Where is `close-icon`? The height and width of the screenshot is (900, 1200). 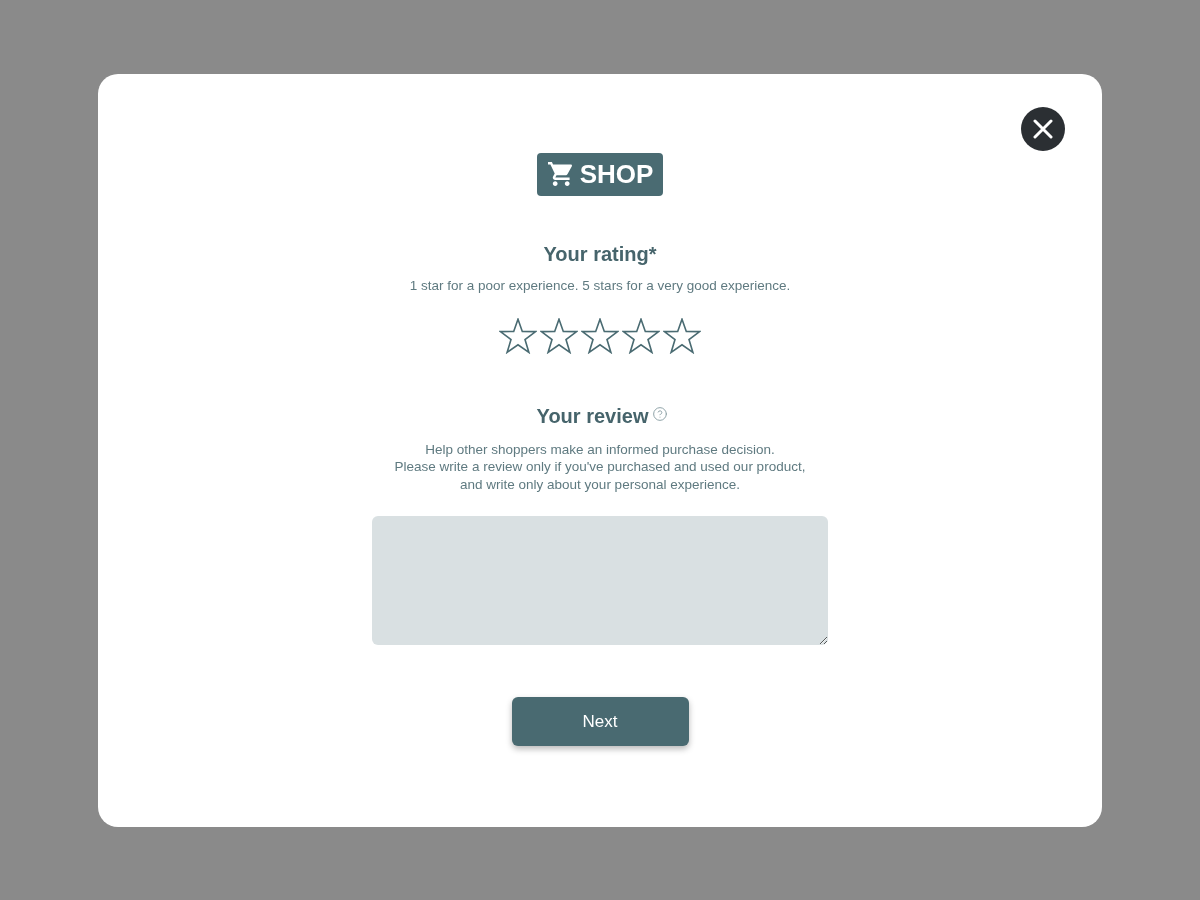 close-icon is located at coordinates (1043, 128).